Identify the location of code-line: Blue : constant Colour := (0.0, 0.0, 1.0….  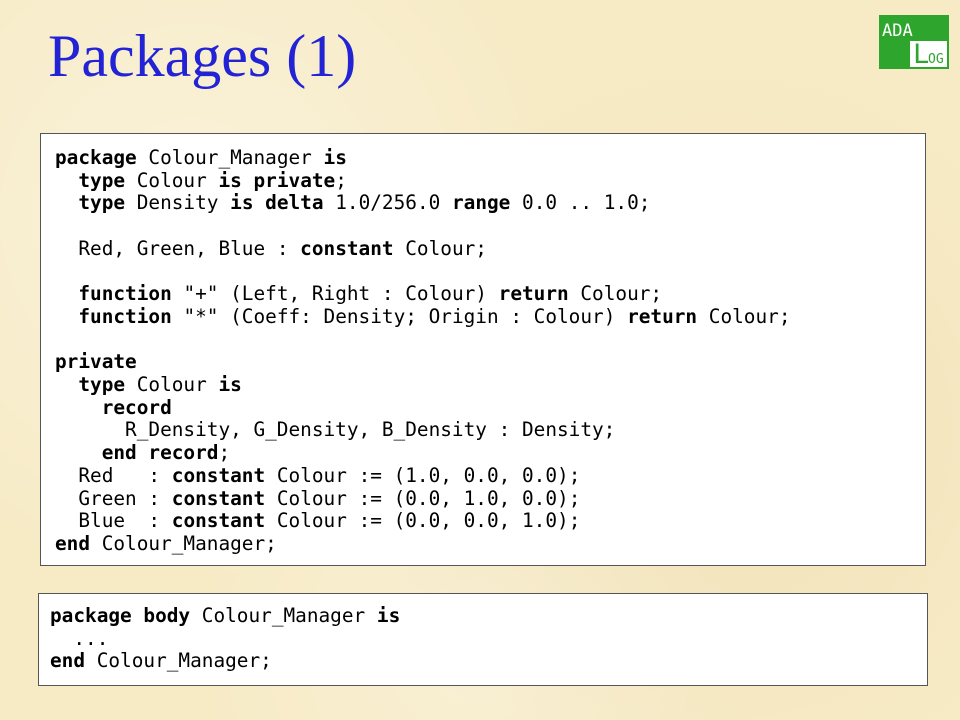
(329, 521).